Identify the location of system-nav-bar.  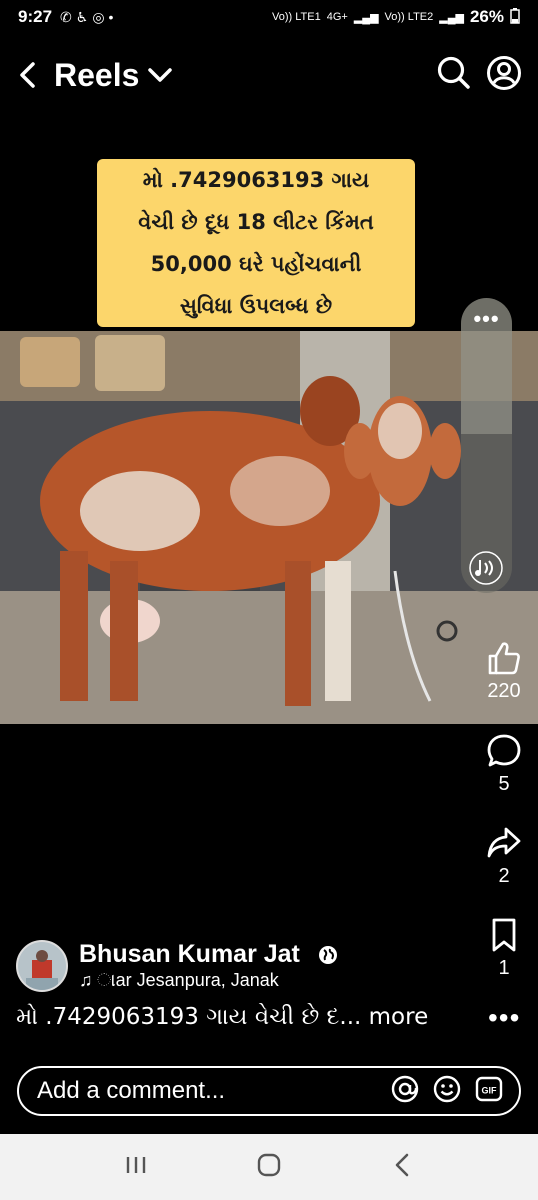
(269, 1167).